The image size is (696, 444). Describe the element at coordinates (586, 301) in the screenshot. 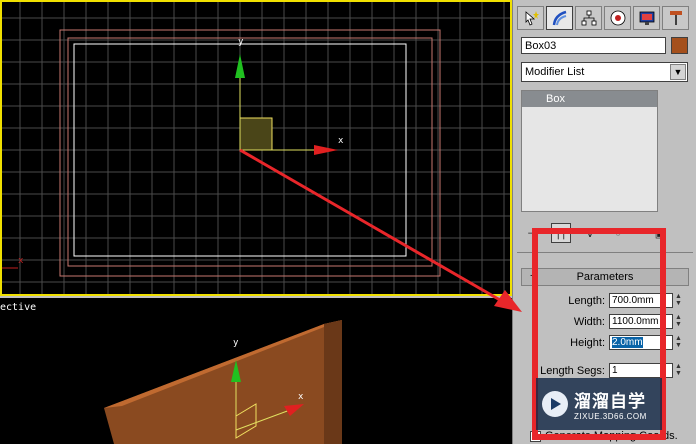

I see `length-label: Length:` at that location.